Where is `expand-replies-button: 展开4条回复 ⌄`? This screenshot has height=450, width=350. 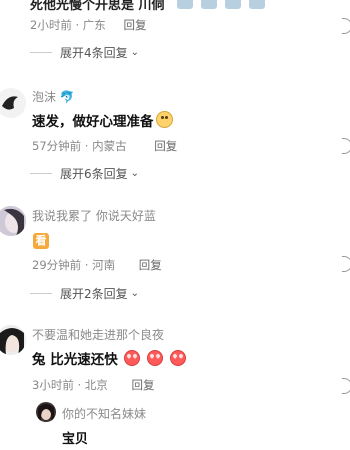
expand-replies-button: 展开4条回复 ⌄ is located at coordinates (84, 52).